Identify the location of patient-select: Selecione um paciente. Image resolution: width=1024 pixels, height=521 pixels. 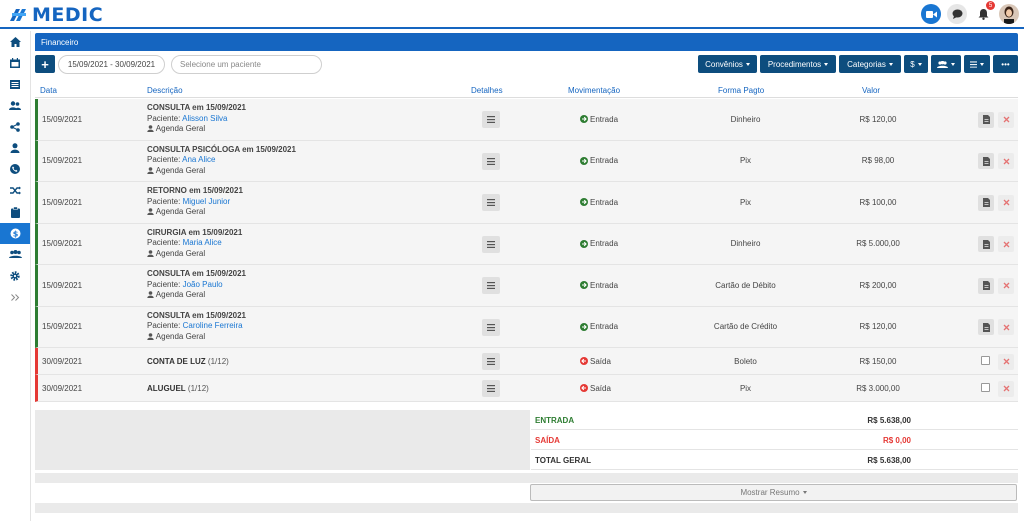
(246, 64).